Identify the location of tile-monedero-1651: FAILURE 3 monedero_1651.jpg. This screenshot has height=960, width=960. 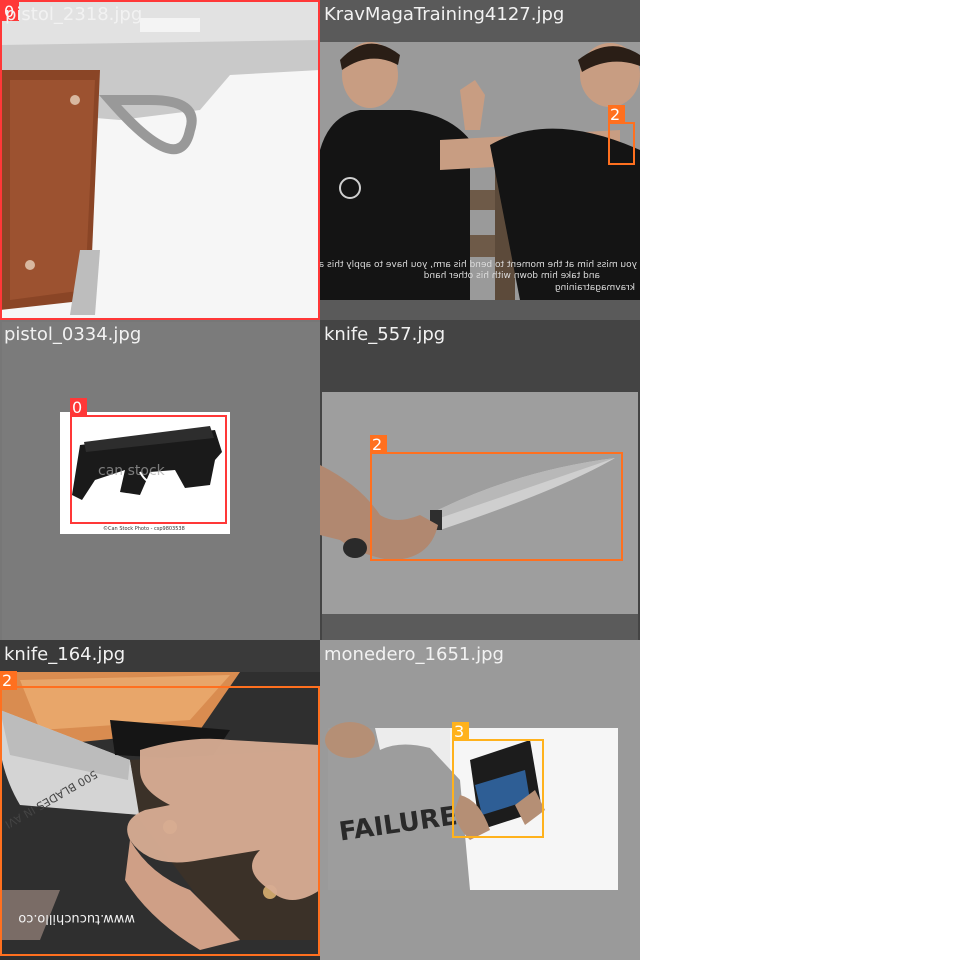
(480, 800).